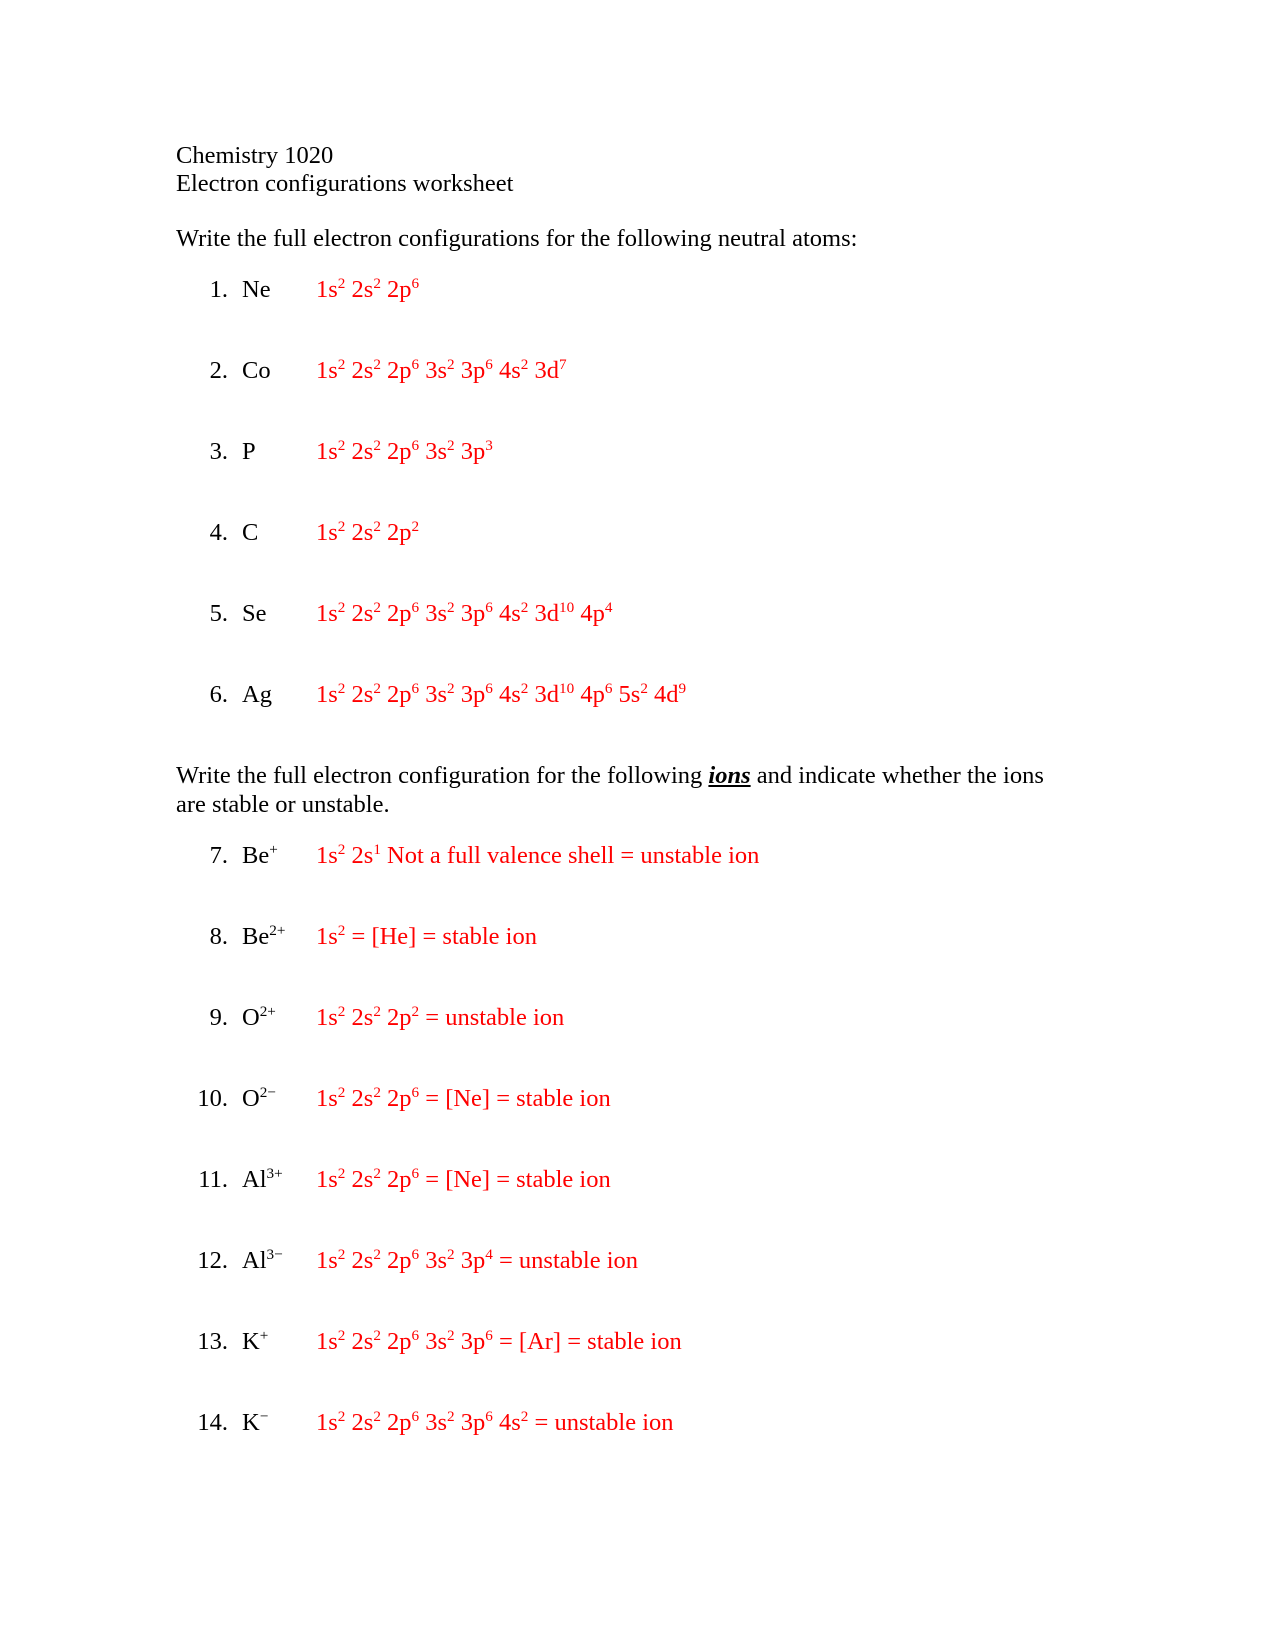  I want to click on problem-row: 9. O2+ 1s2 2s2 2p2 = unstable ion, so click(370, 1017).